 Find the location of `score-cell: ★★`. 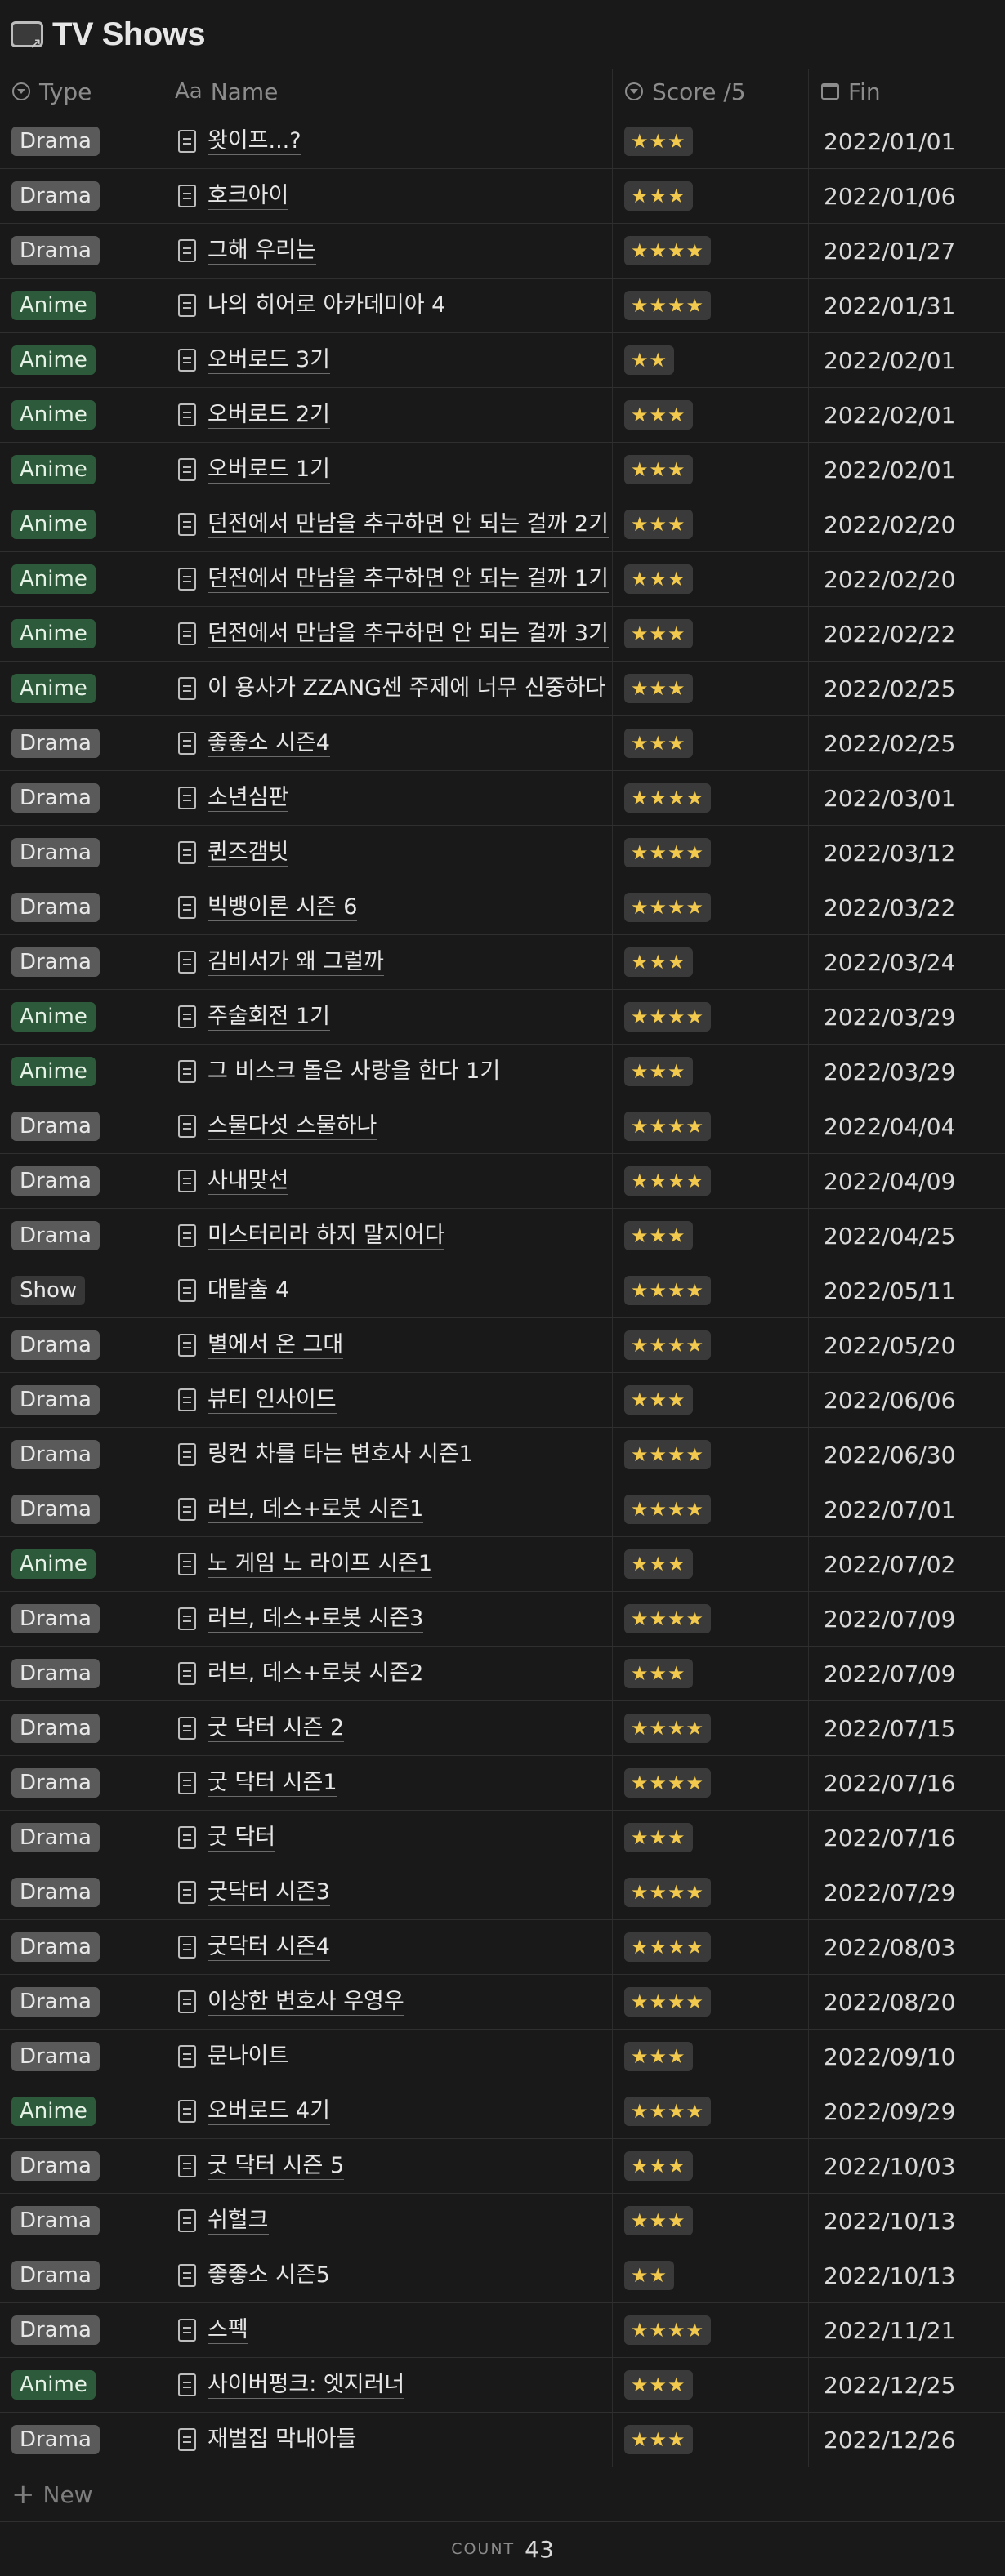

score-cell: ★★ is located at coordinates (711, 360).